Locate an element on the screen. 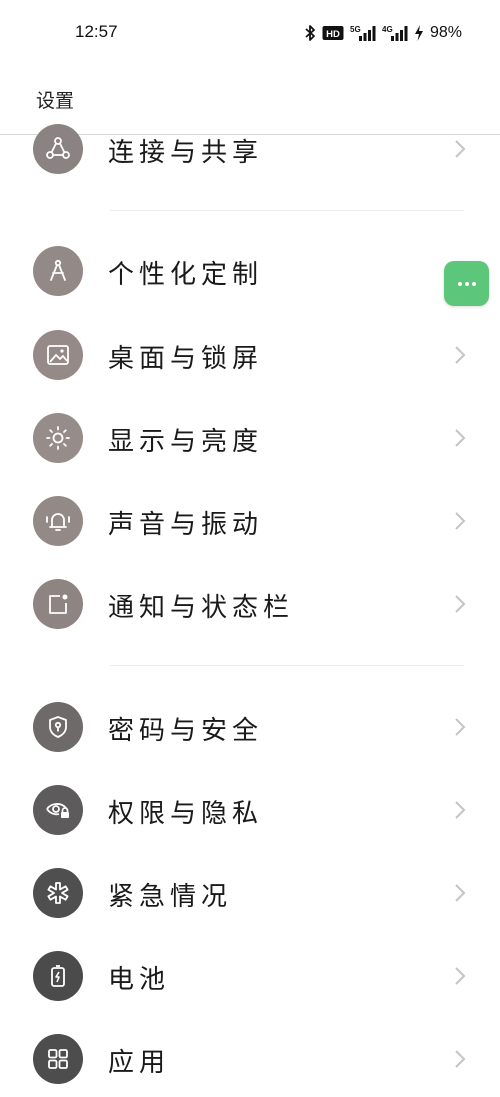 This screenshot has width=500, height=1097. settings-item-permission-privacy: 权限与隐私 is located at coordinates (250, 810).